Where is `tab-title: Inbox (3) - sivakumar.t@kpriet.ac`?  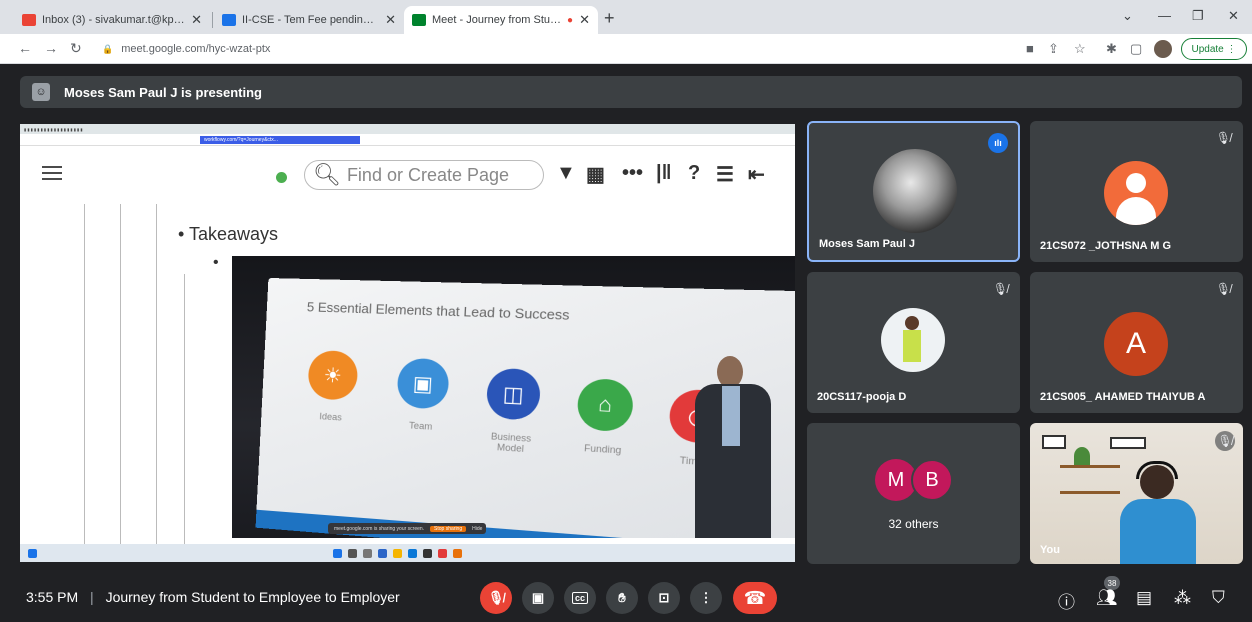
tab-title: Inbox (3) - sivakumar.t@kpriet.ac is located at coordinates (113, 20).